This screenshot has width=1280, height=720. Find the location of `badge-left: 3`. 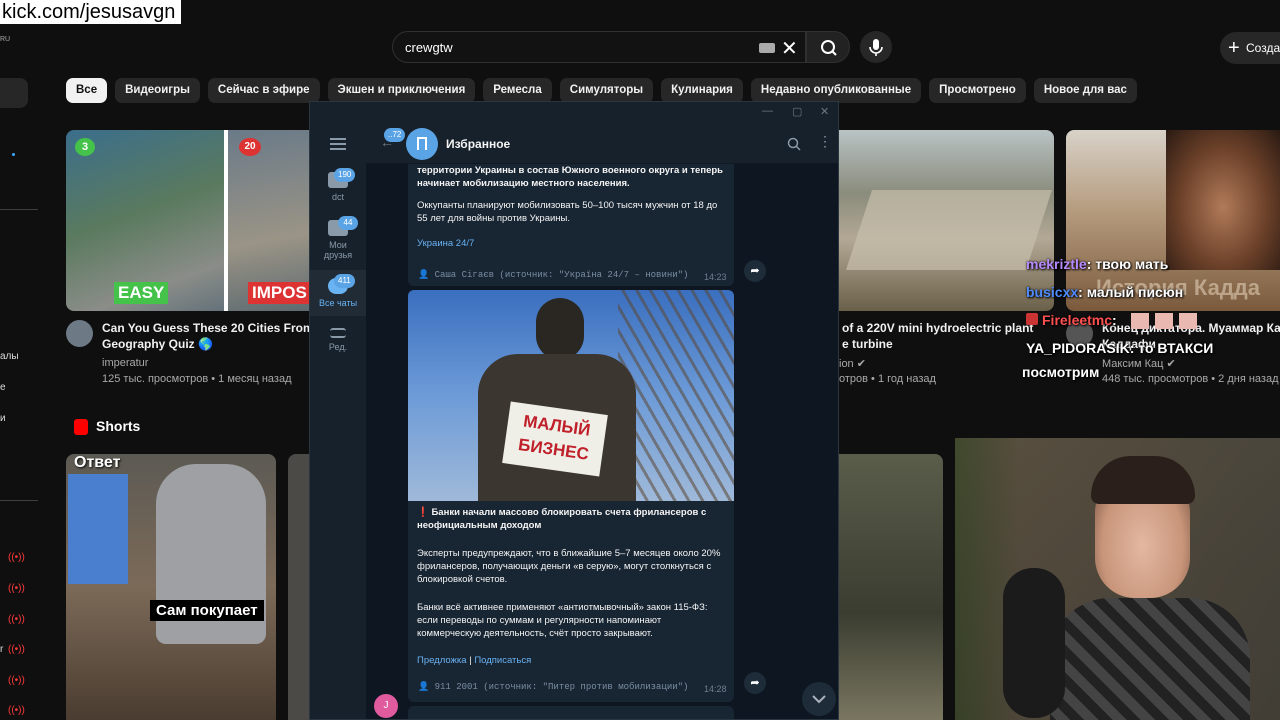

badge-left: 3 is located at coordinates (85, 147).